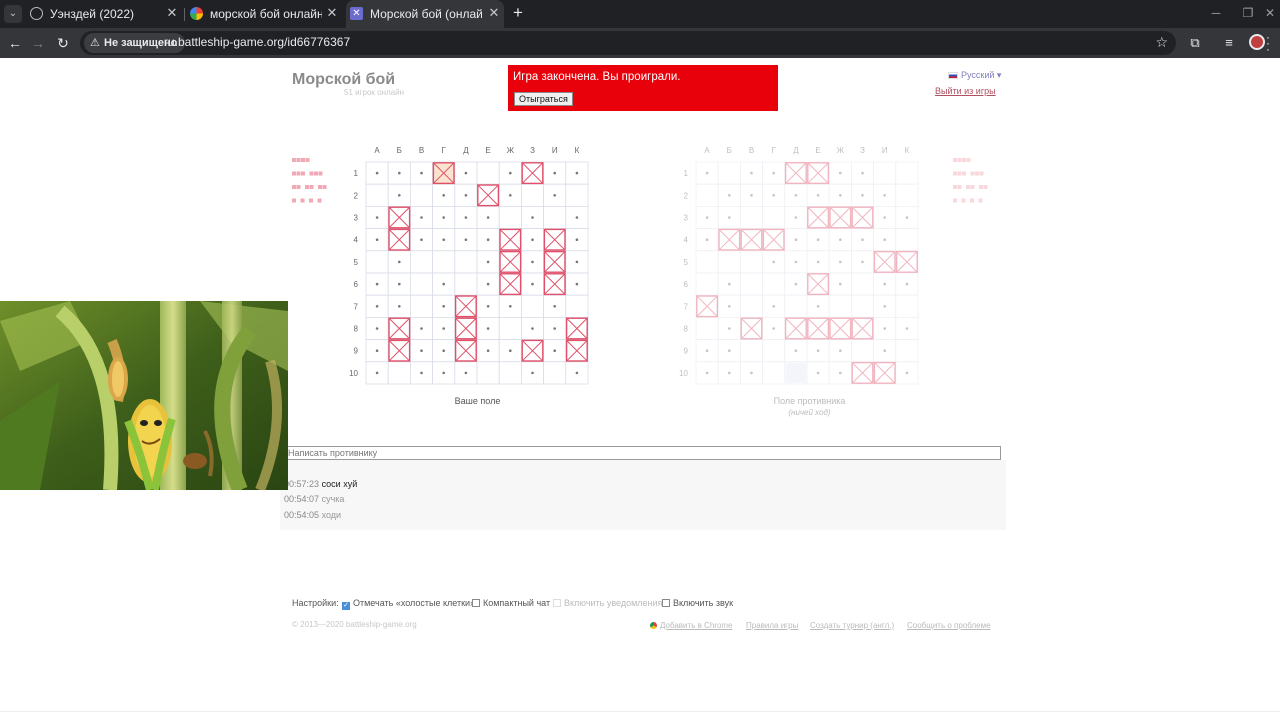 This screenshot has width=1280, height=720. I want to click on tab-search-button: ⌄, so click(13, 14).